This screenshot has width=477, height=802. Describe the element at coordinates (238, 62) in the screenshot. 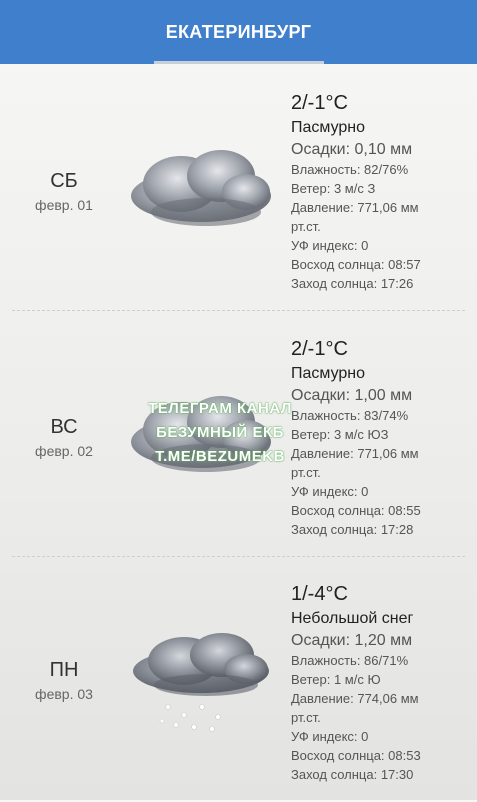

I see `tab-indicator` at that location.